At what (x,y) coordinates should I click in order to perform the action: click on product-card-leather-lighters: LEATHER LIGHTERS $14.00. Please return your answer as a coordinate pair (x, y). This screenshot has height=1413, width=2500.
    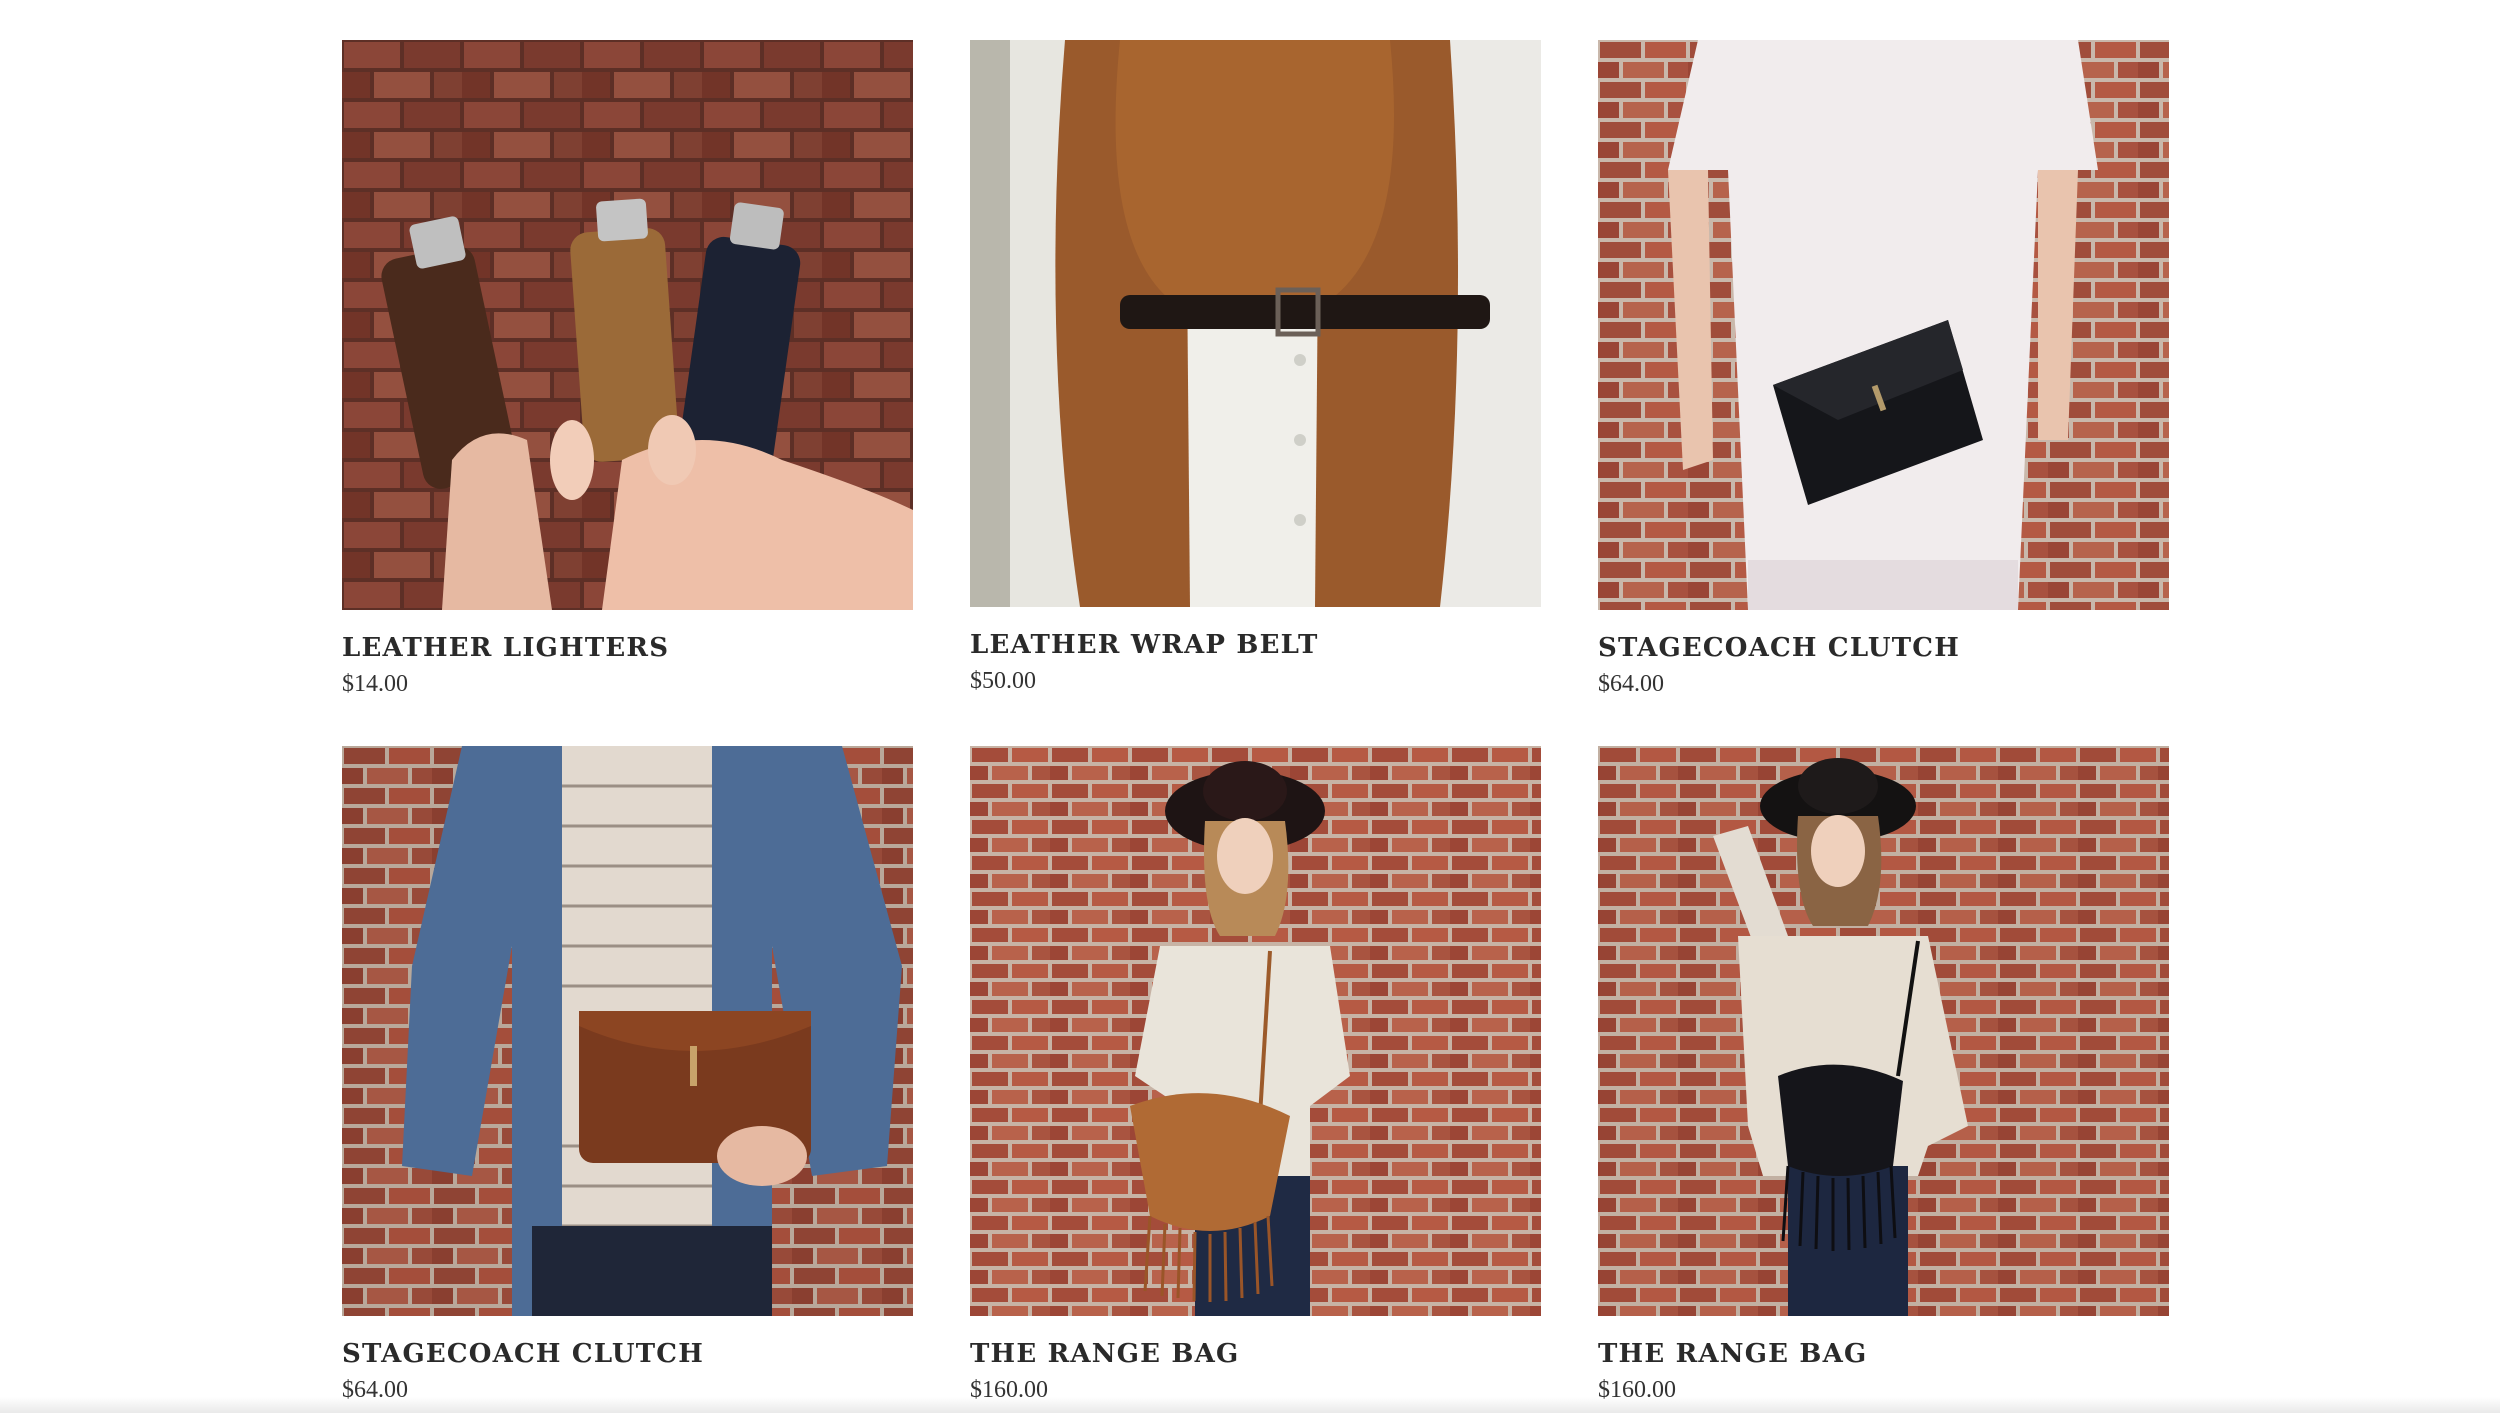
    Looking at the image, I should click on (627, 369).